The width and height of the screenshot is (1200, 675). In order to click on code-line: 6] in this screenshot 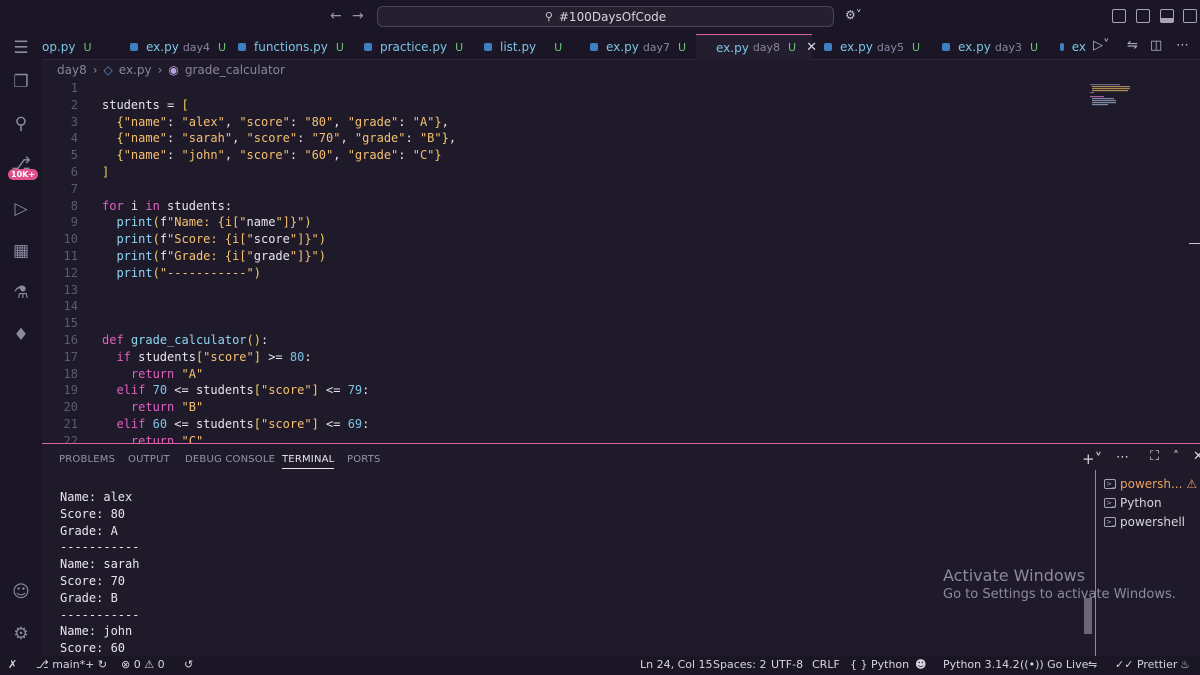, I will do `click(562, 172)`.